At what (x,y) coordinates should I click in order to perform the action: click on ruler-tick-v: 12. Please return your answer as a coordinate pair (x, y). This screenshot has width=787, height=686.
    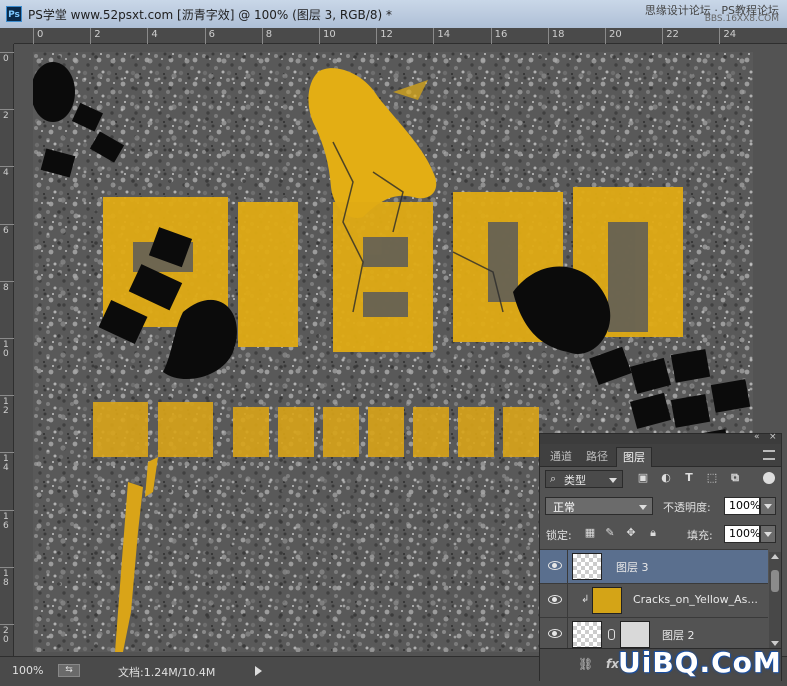
    Looking at the image, I should click on (7, 405).